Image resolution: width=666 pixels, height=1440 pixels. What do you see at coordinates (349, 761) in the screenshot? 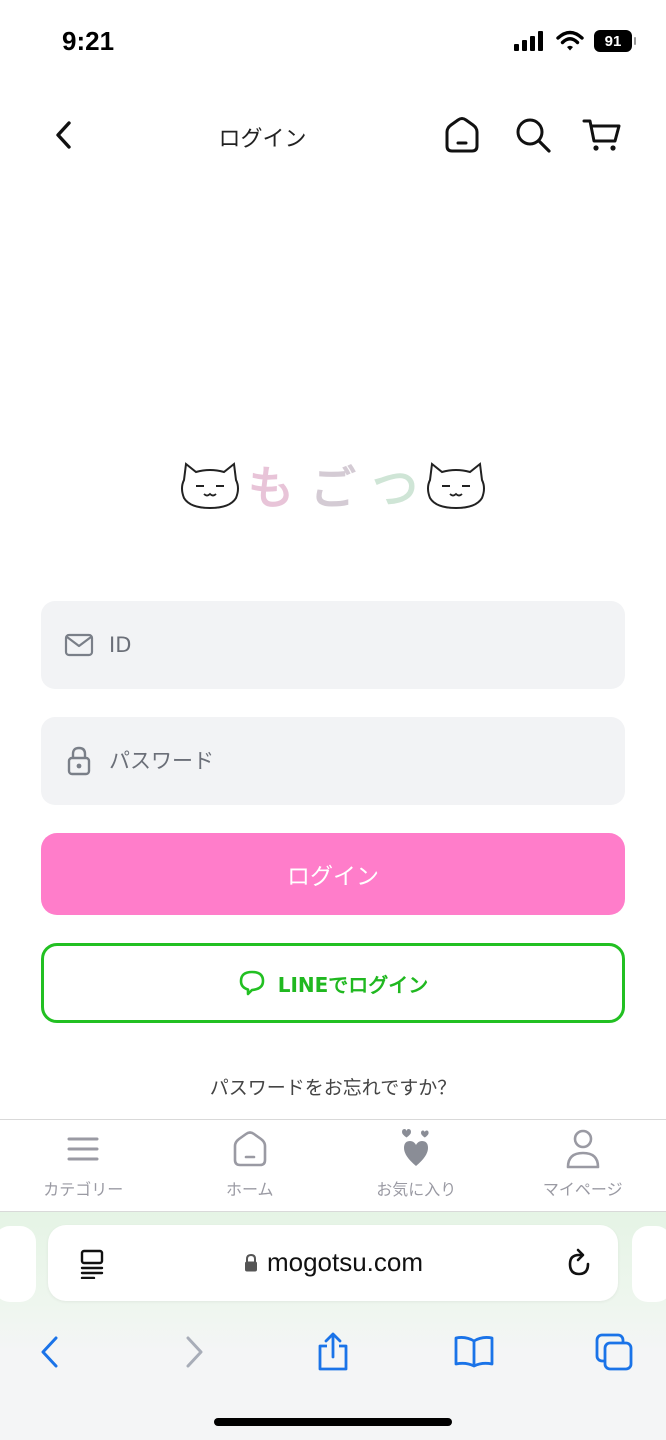
I see `password-input` at bounding box center [349, 761].